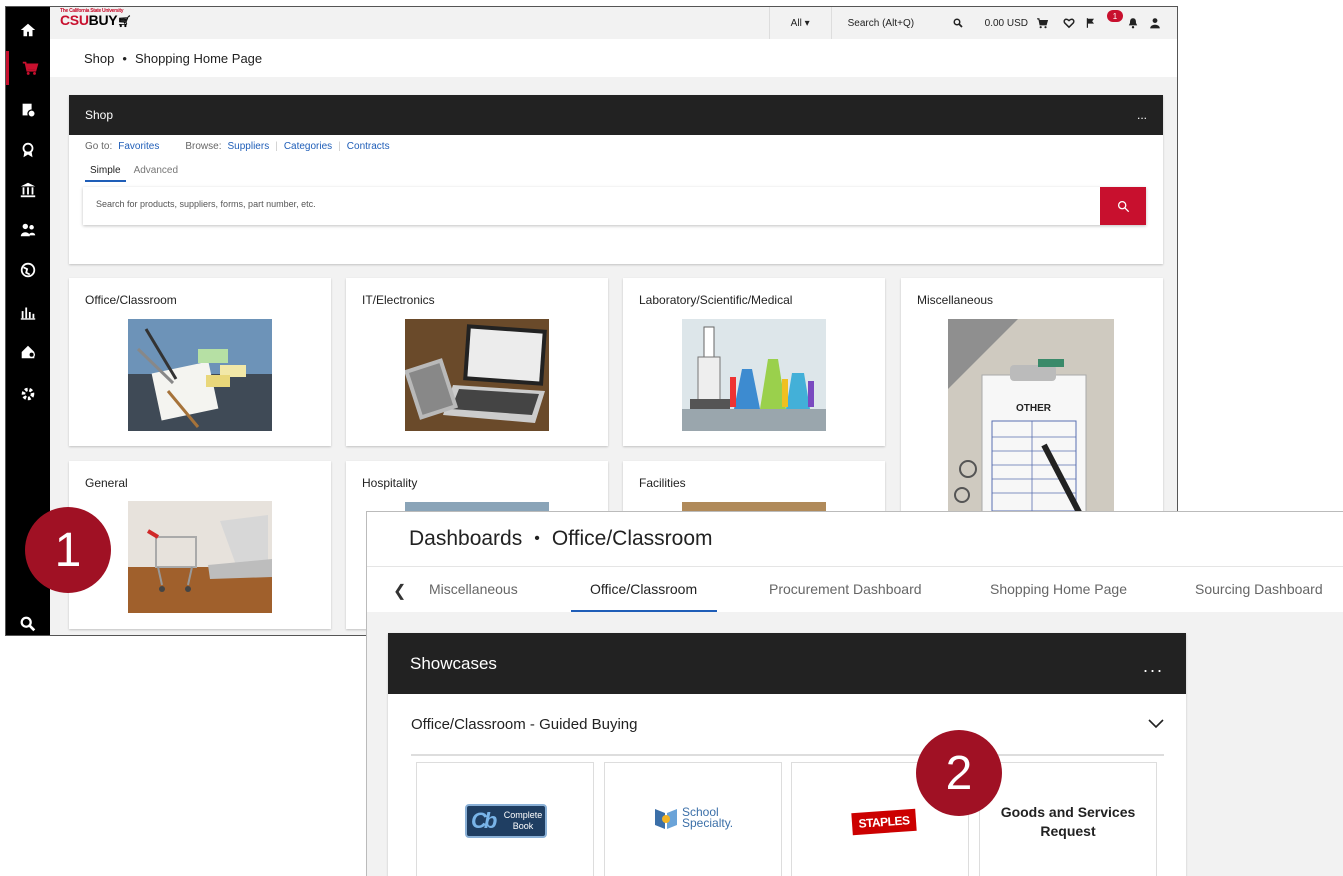  What do you see at coordinates (131, 173) in the screenshot?
I see `search-mode-tabs: Simple Advanced` at bounding box center [131, 173].